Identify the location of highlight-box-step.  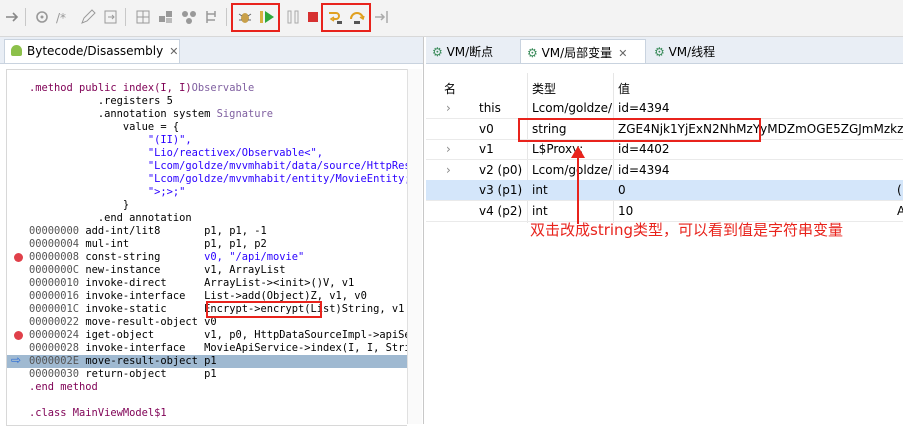
(346, 17).